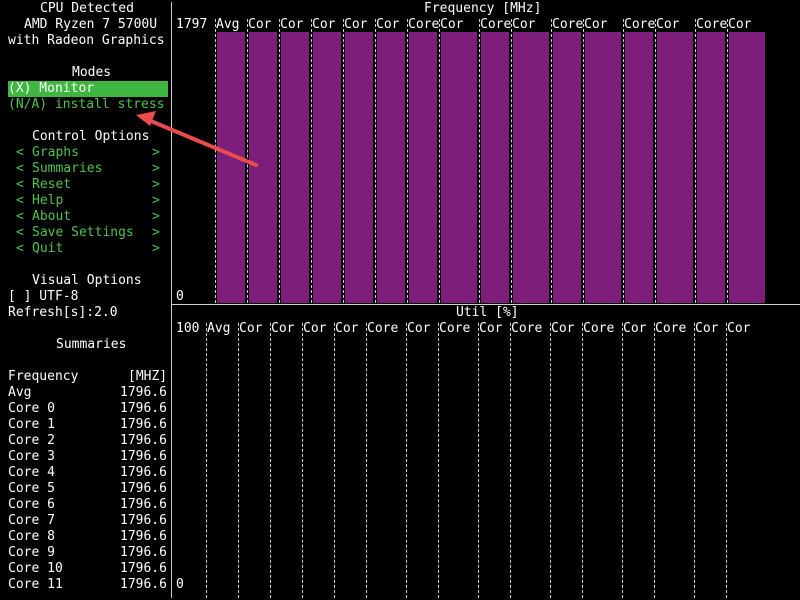  What do you see at coordinates (197, 139) in the screenshot?
I see `annotation-arrow-icon` at bounding box center [197, 139].